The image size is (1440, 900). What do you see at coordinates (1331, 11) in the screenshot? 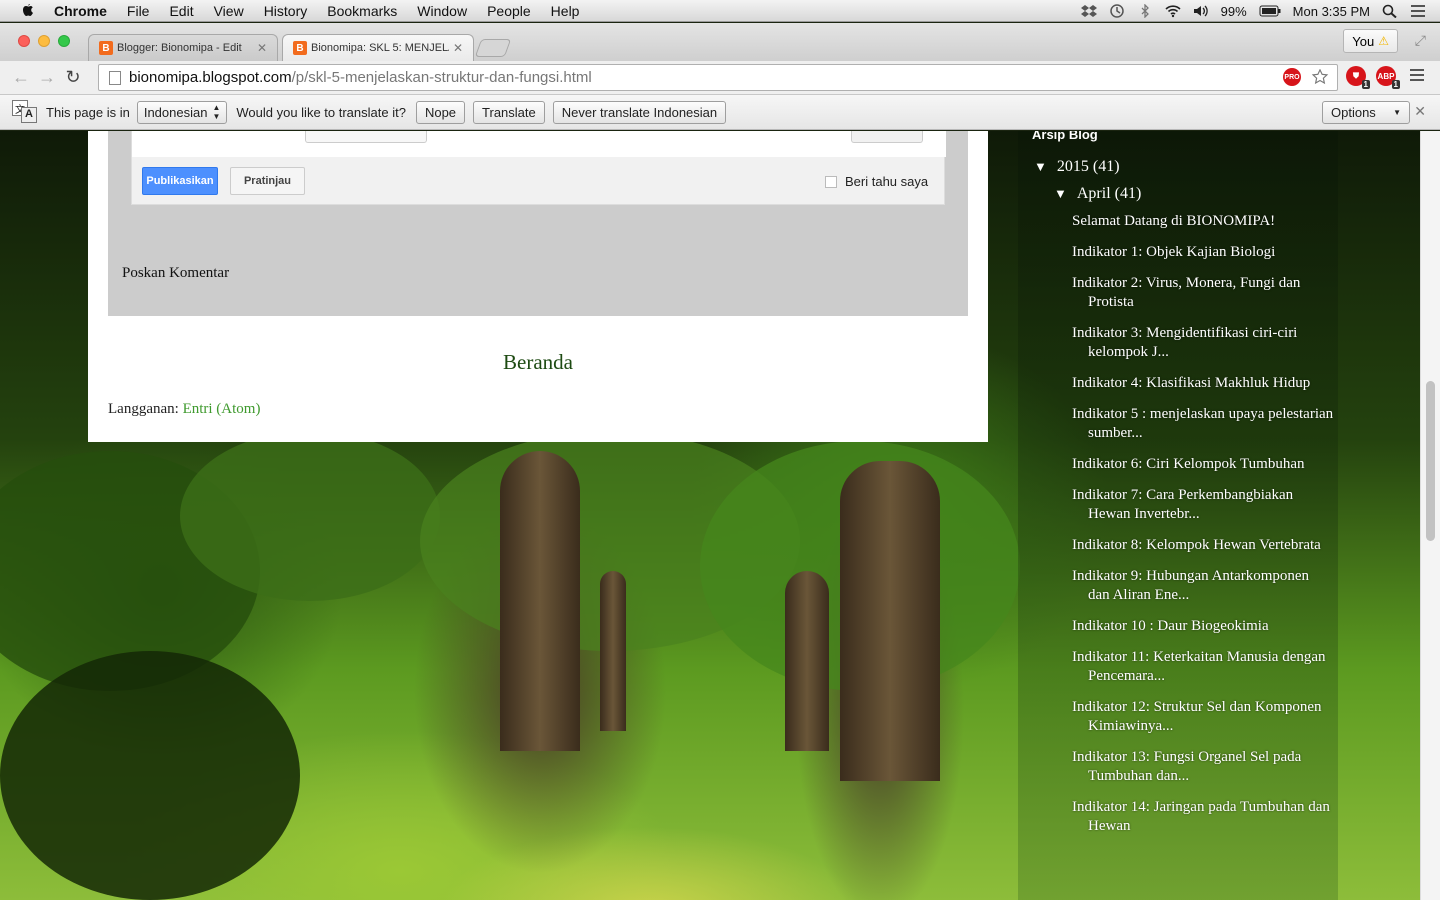
I see `menubar-clock: Mon 3:35 PM` at bounding box center [1331, 11].